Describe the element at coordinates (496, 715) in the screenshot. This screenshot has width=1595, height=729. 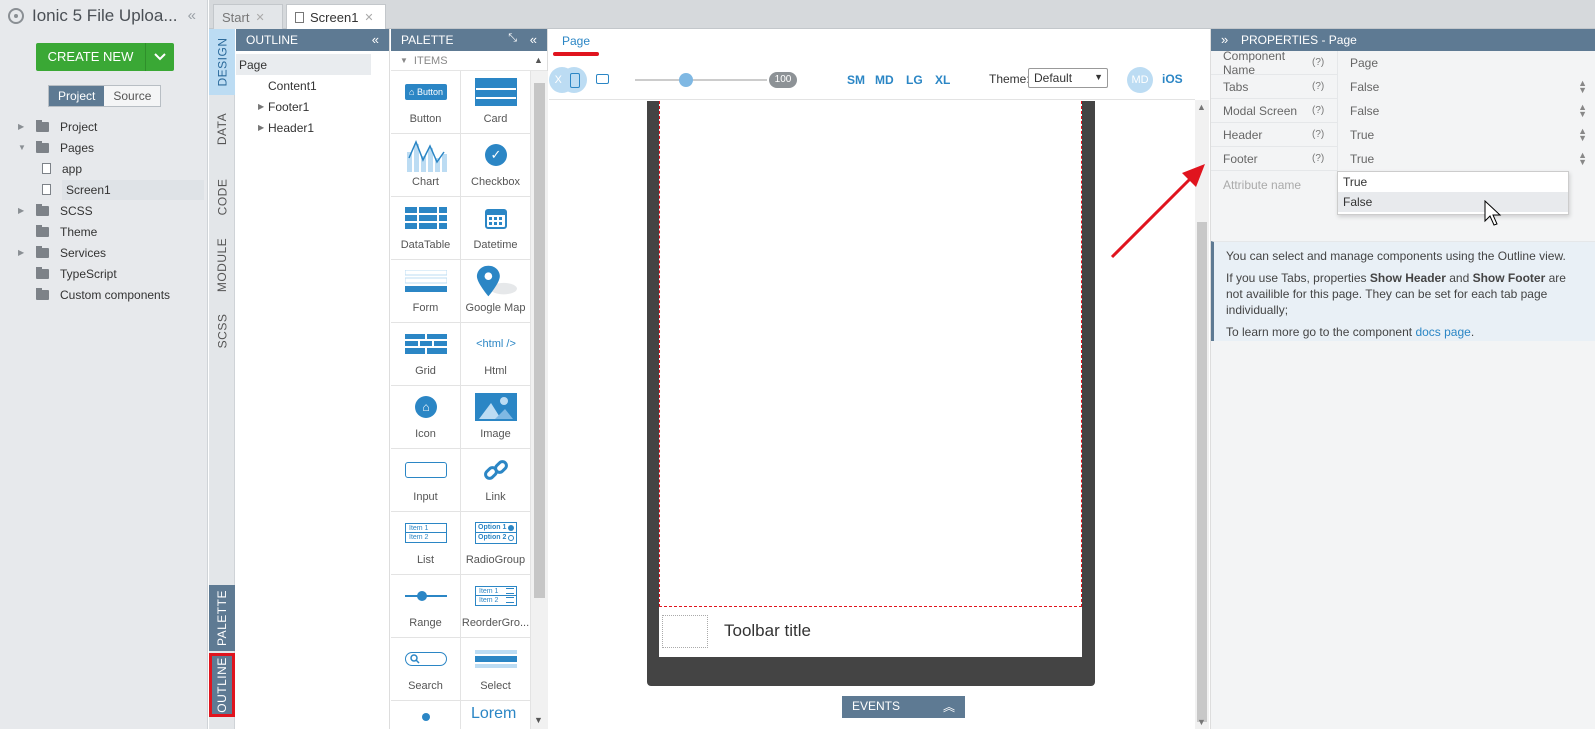
I see `palette-item-text: Lorem` at that location.